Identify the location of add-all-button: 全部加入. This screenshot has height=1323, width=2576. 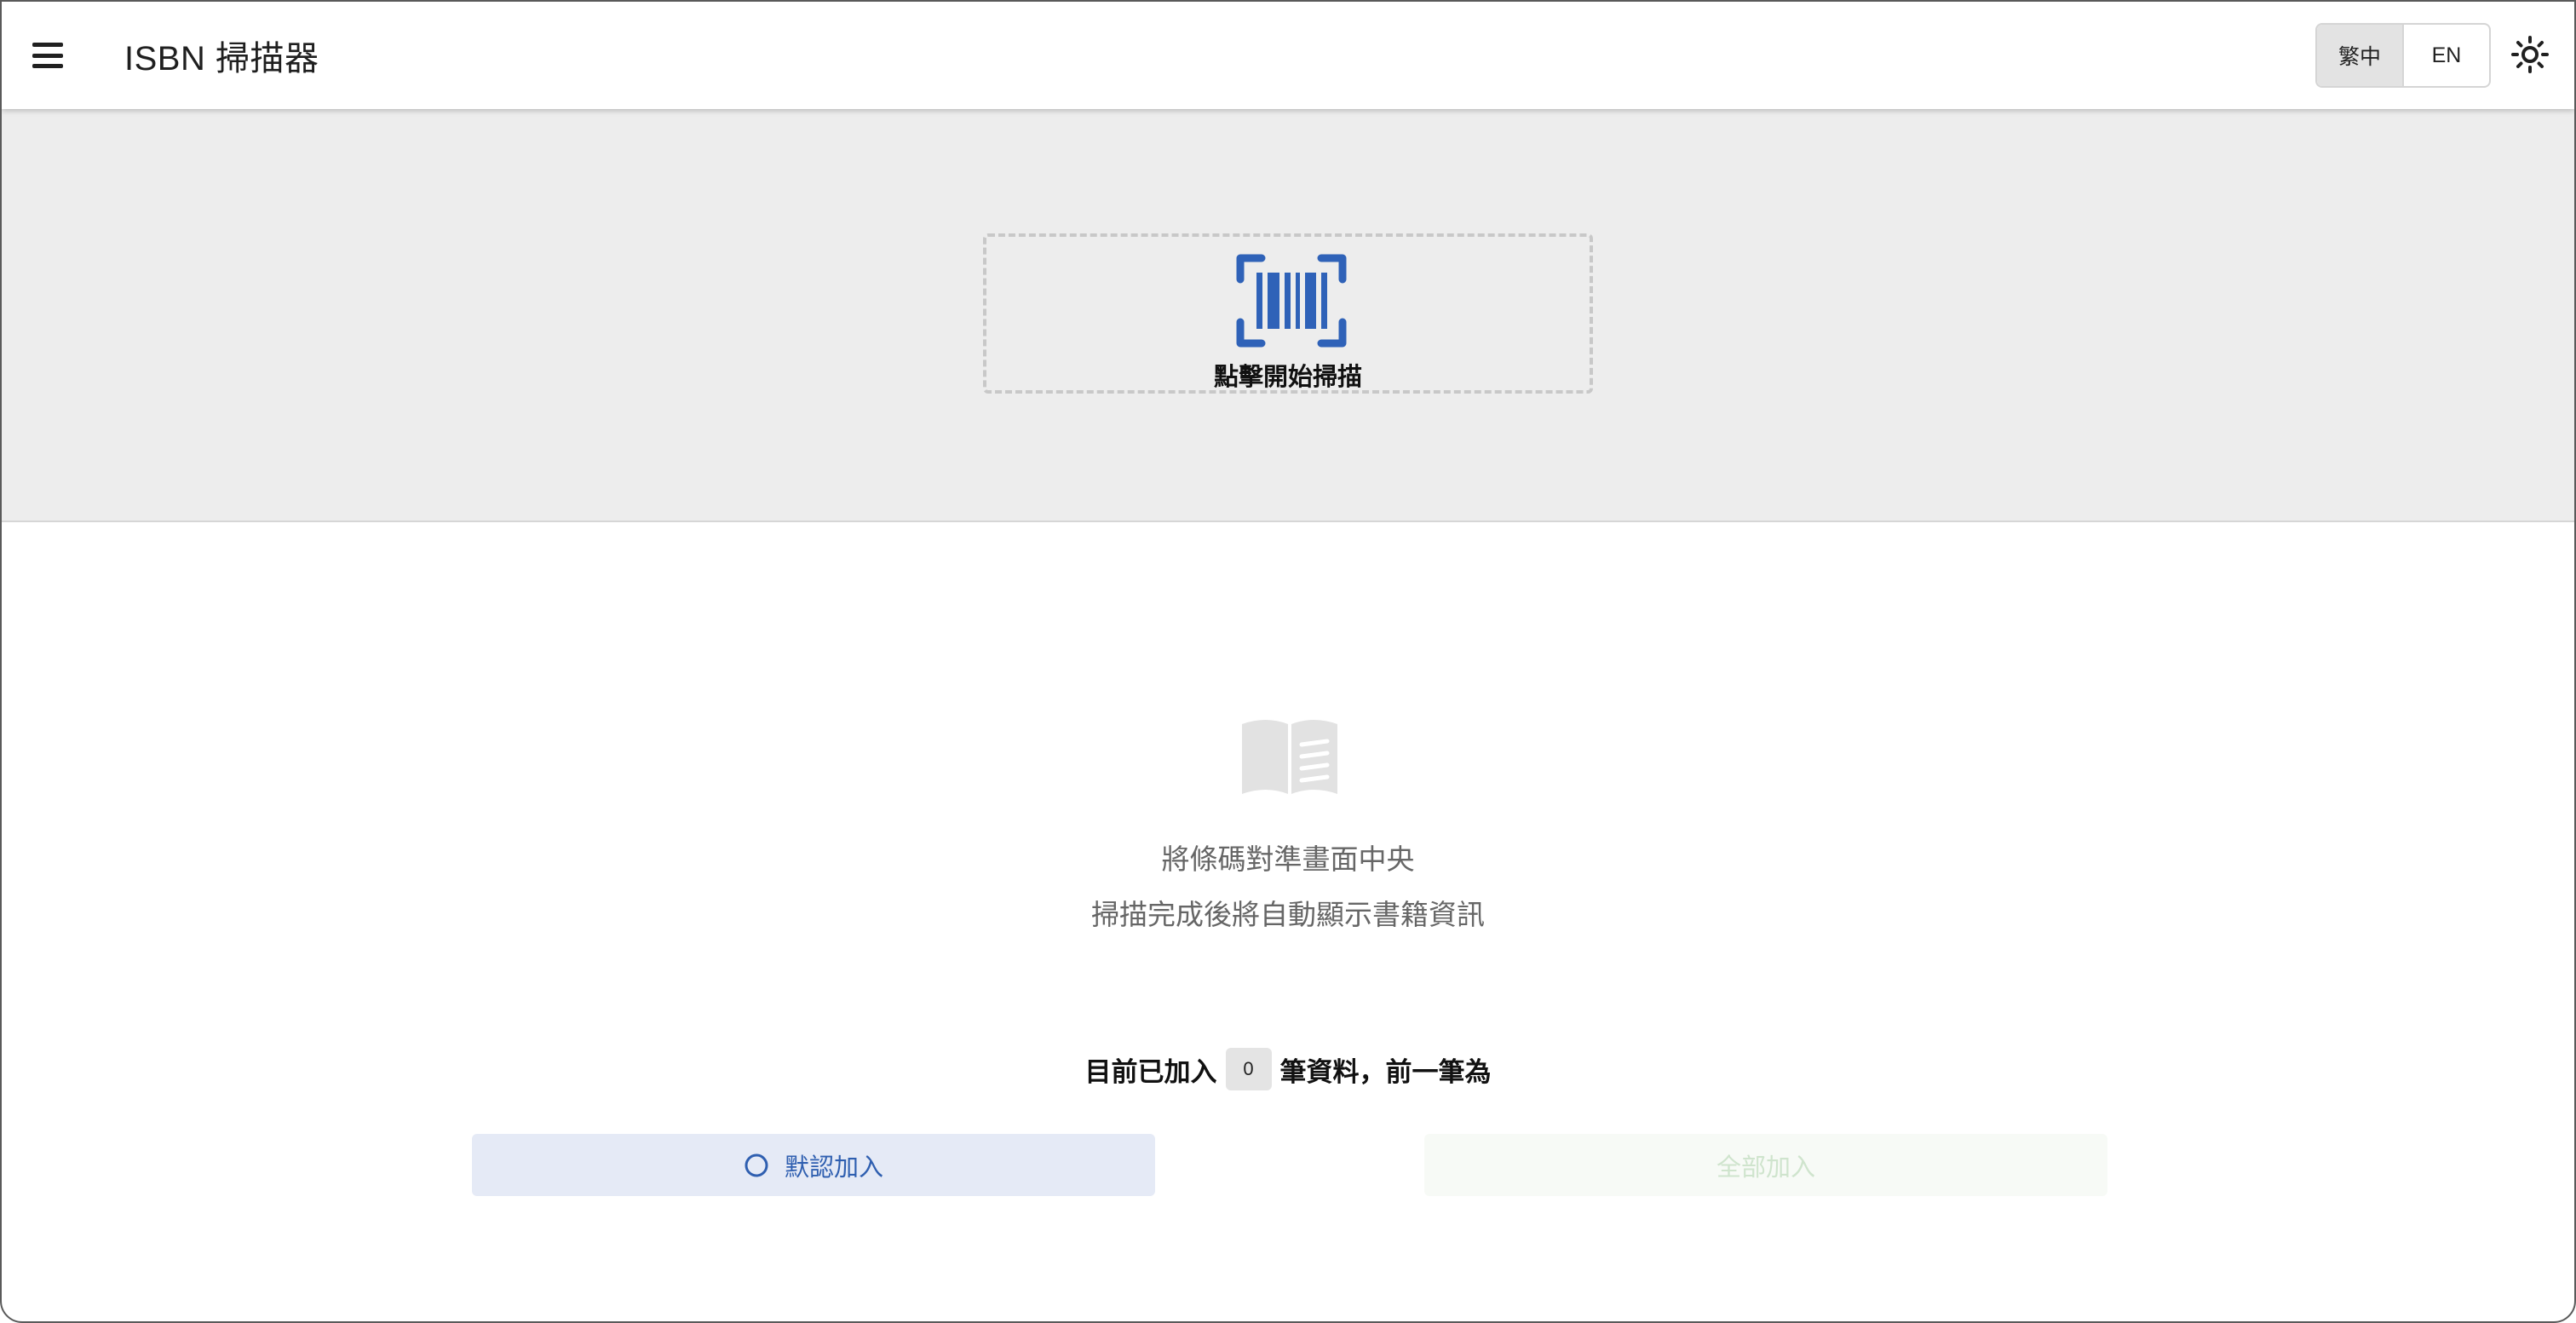
(1766, 1165).